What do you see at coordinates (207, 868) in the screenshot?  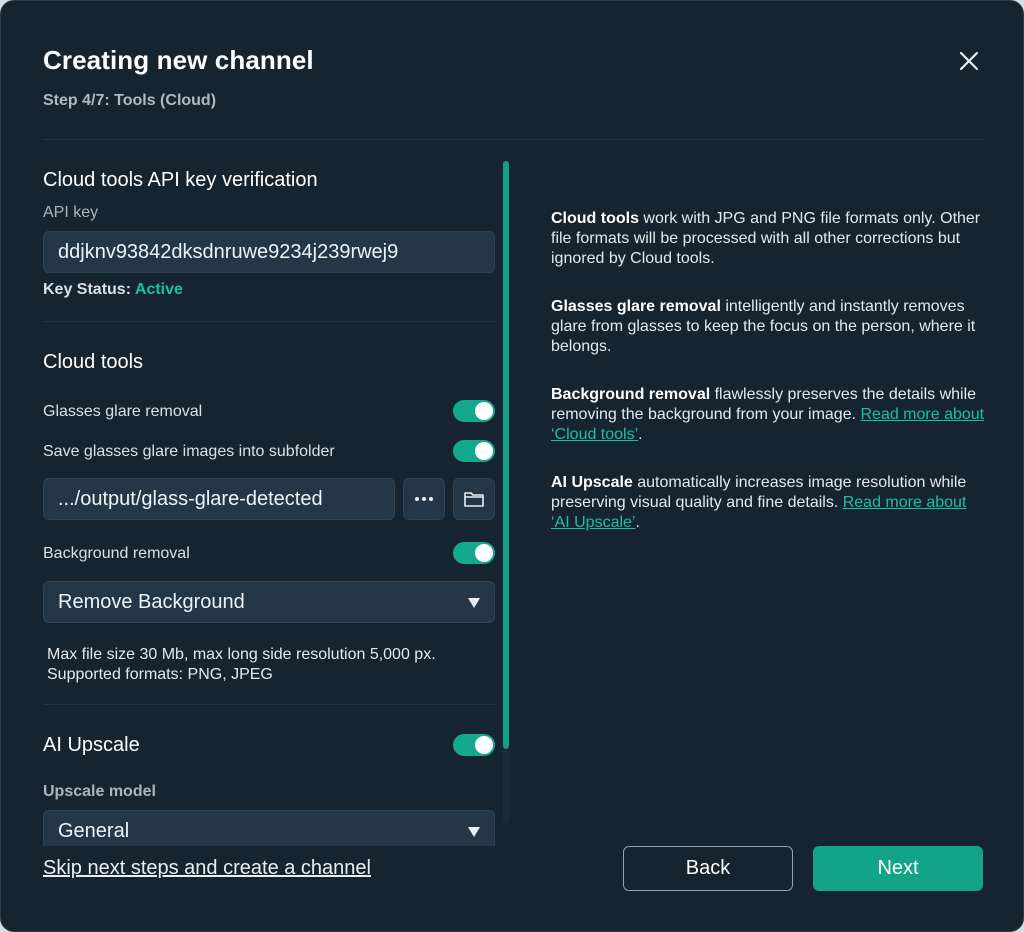 I see `skip-steps-link: Skip next steps and create a channel` at bounding box center [207, 868].